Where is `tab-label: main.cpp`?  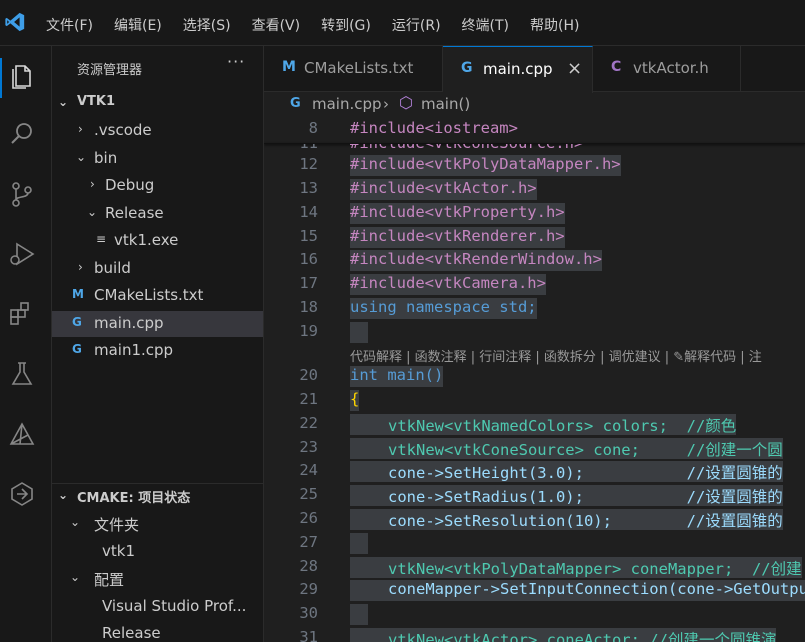
tab-label: main.cpp is located at coordinates (518, 69).